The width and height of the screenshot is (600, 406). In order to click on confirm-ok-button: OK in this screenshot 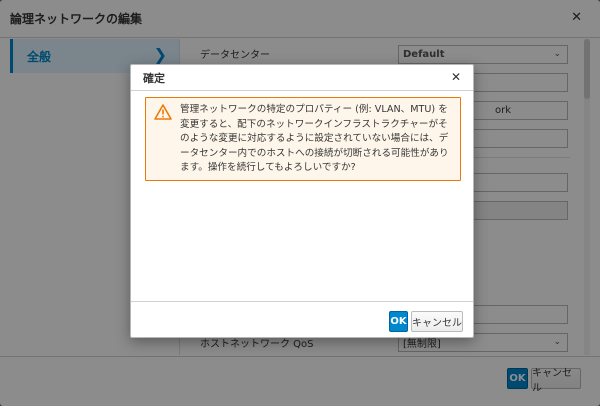, I will do `click(398, 321)`.